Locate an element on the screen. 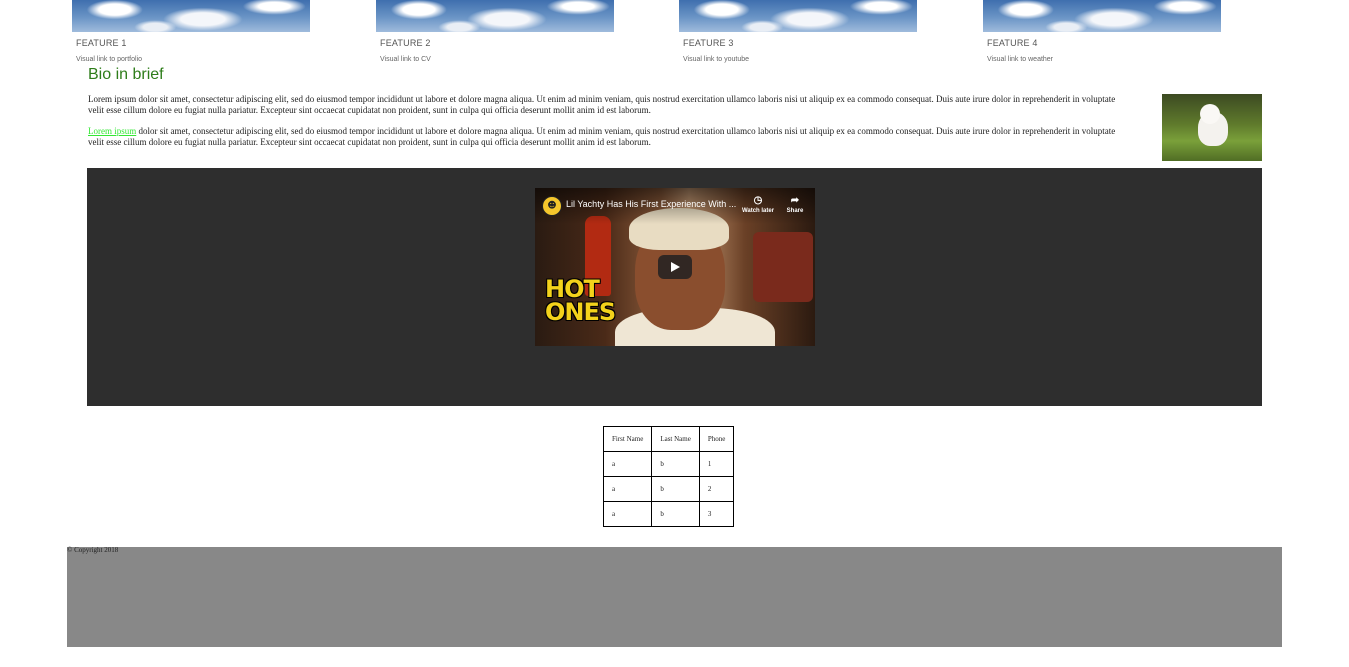 This screenshot has height=667, width=1349. table-row: a b 3 is located at coordinates (668, 514).